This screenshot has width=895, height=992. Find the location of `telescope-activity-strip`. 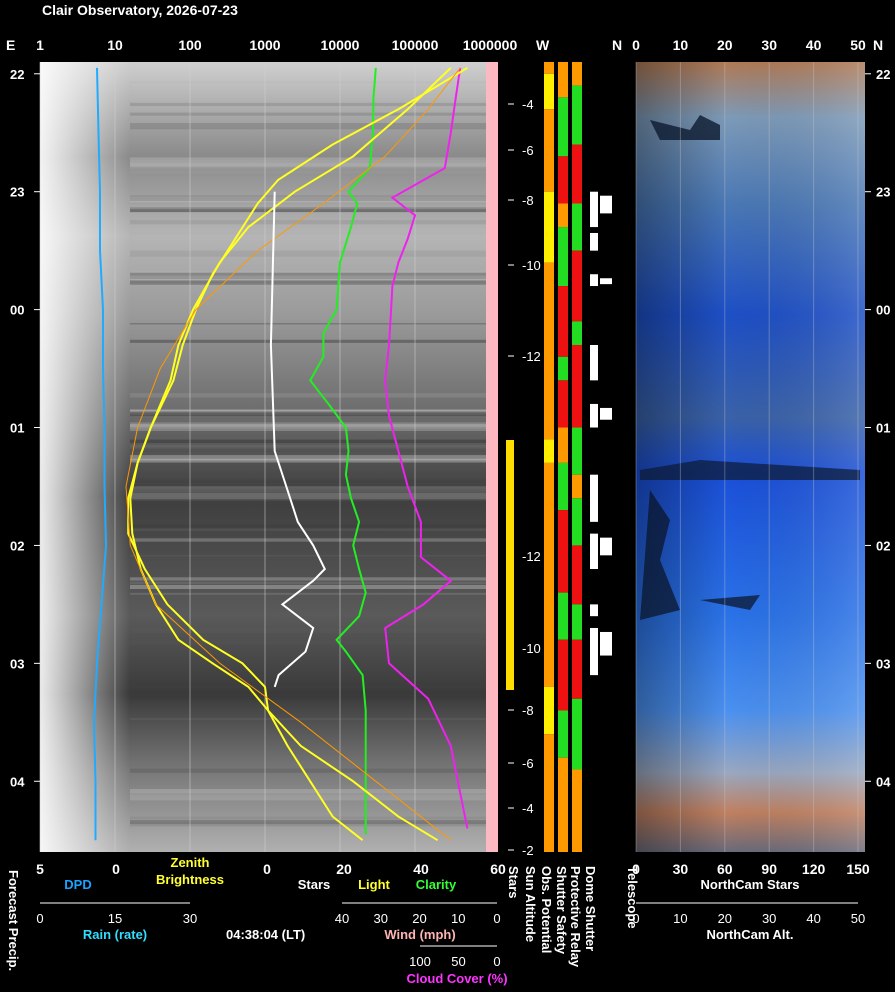

telescope-activity-strip is located at coordinates (601, 433).